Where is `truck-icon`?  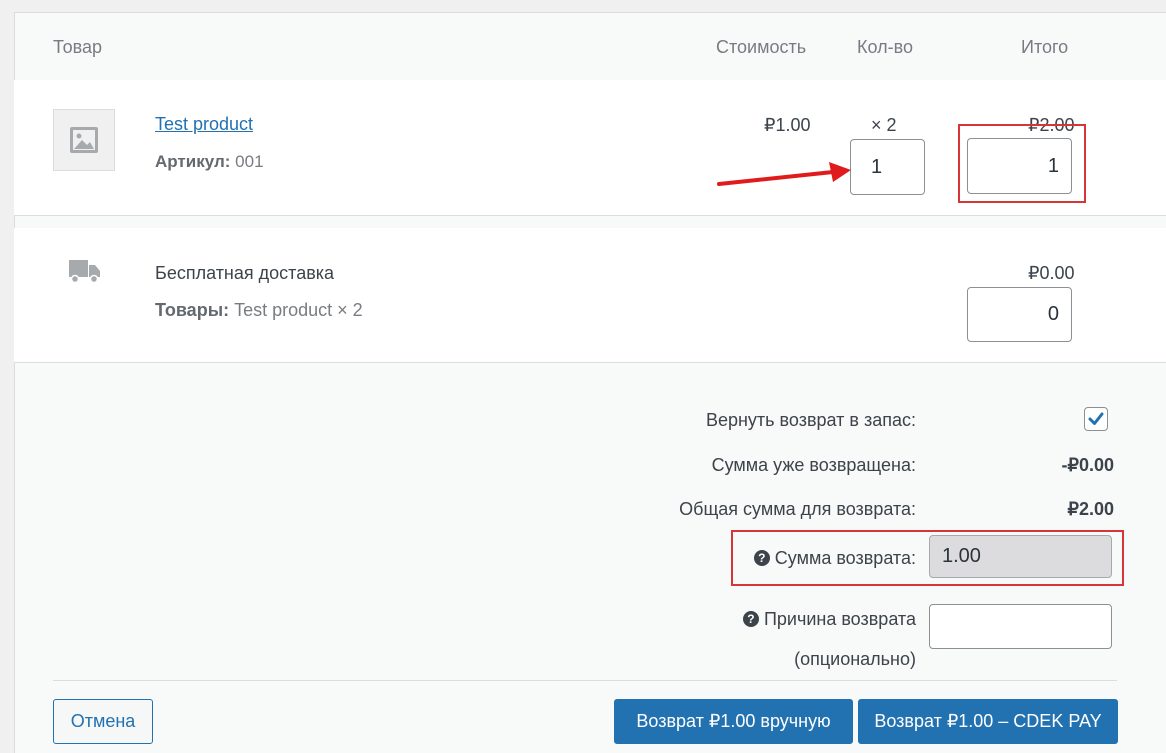
truck-icon is located at coordinates (84, 272).